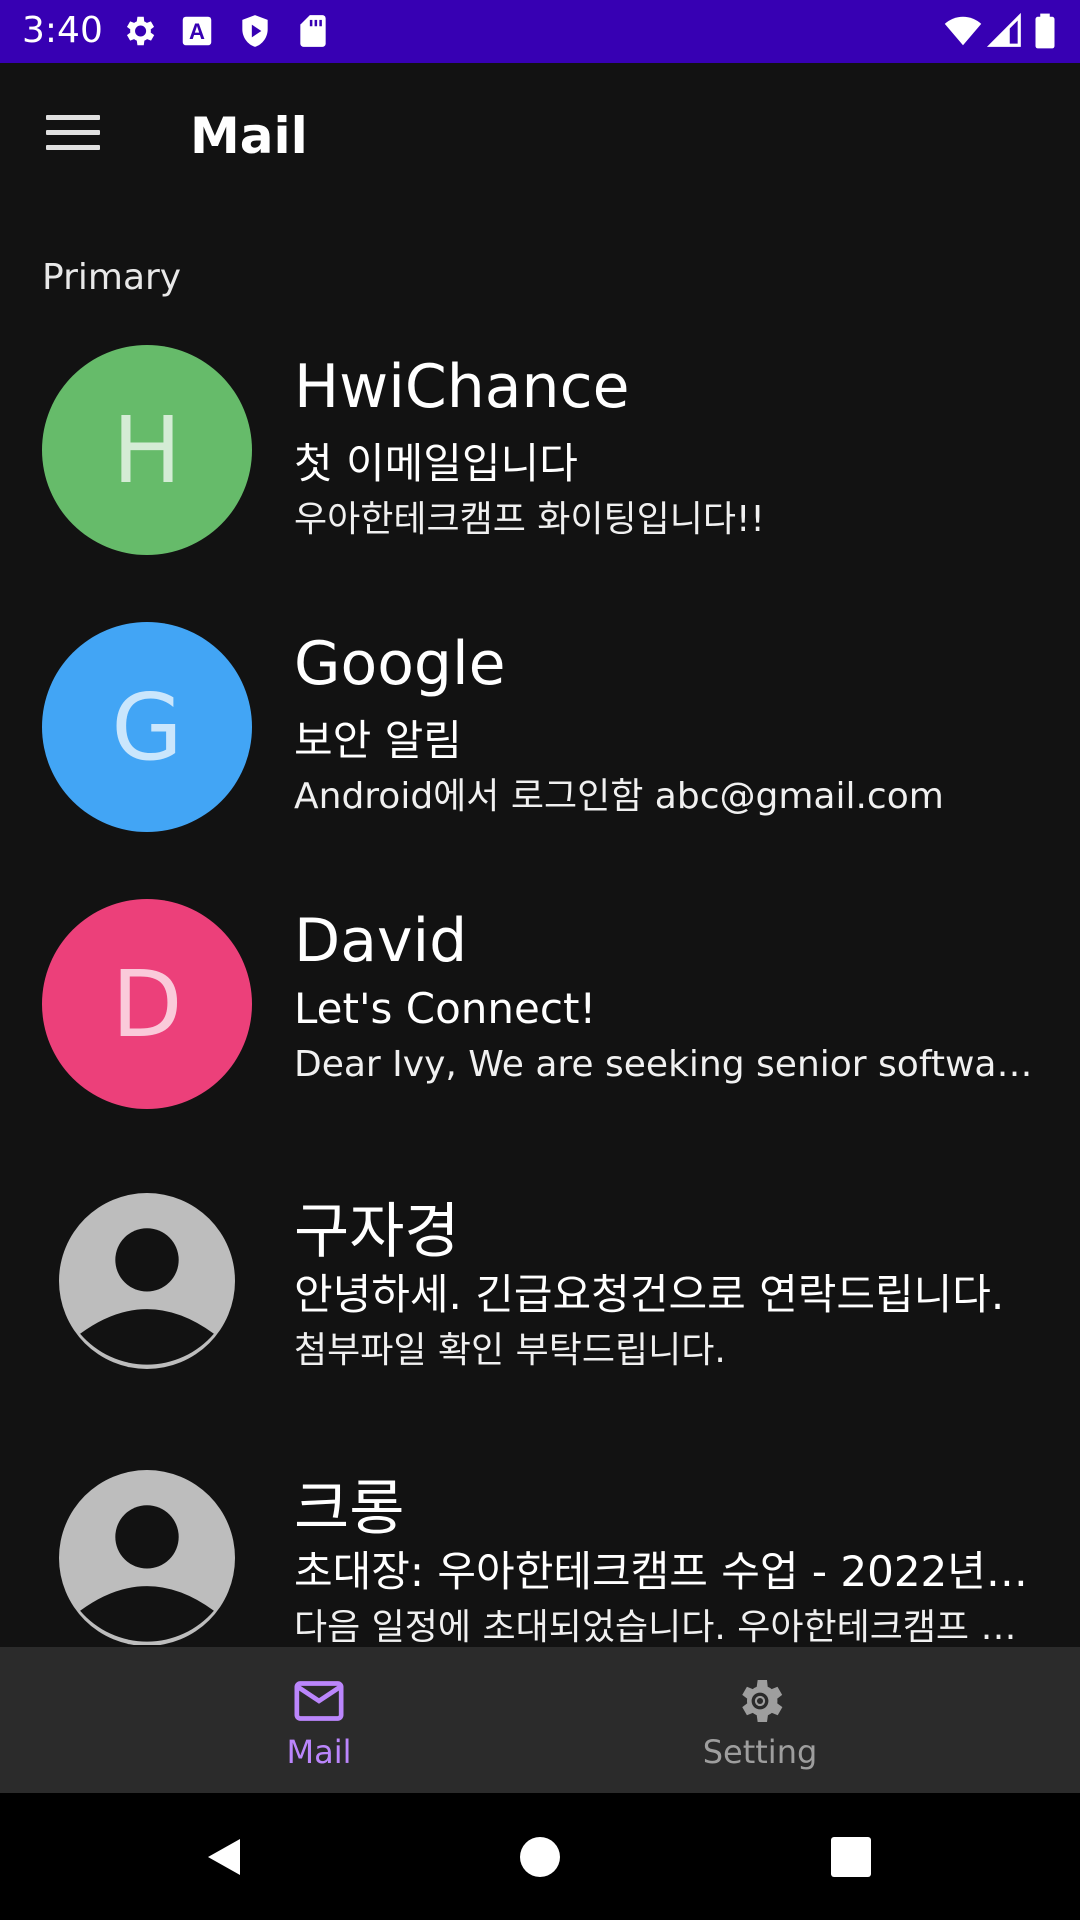 Image resolution: width=1080 pixels, height=1920 pixels. I want to click on mail-sender: 구자경, so click(377, 1232).